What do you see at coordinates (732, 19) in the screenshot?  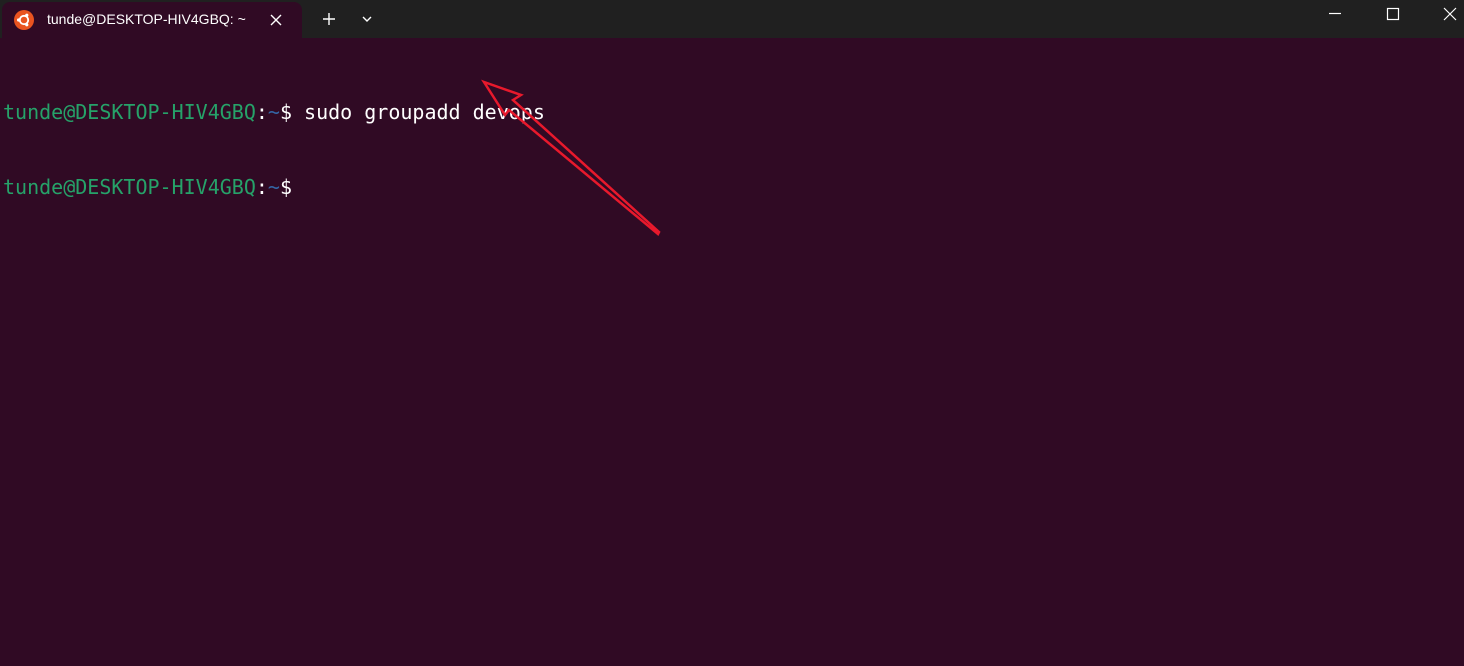 I see `title-bar: tunde@DESKTOP-HIV4GBQ: ~` at bounding box center [732, 19].